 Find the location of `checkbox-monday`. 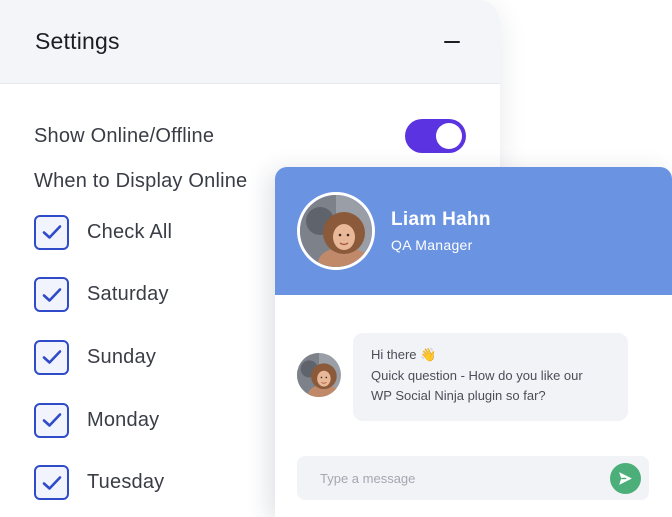

checkbox-monday is located at coordinates (51, 420).